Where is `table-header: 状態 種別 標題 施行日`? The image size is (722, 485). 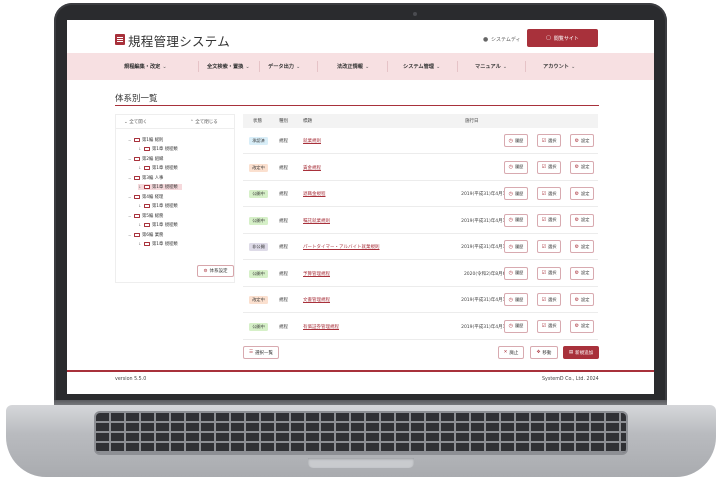
table-header: 状態 種別 標題 施行日 is located at coordinates (420, 121).